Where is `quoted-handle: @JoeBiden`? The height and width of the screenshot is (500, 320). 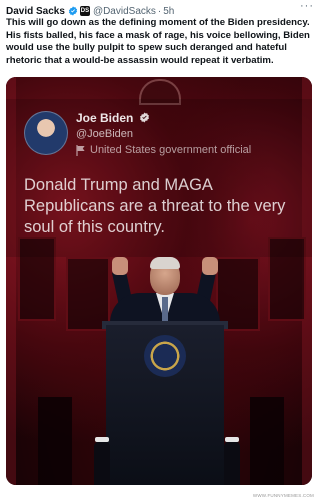
quoted-handle: @JoeBiden is located at coordinates (105, 134).